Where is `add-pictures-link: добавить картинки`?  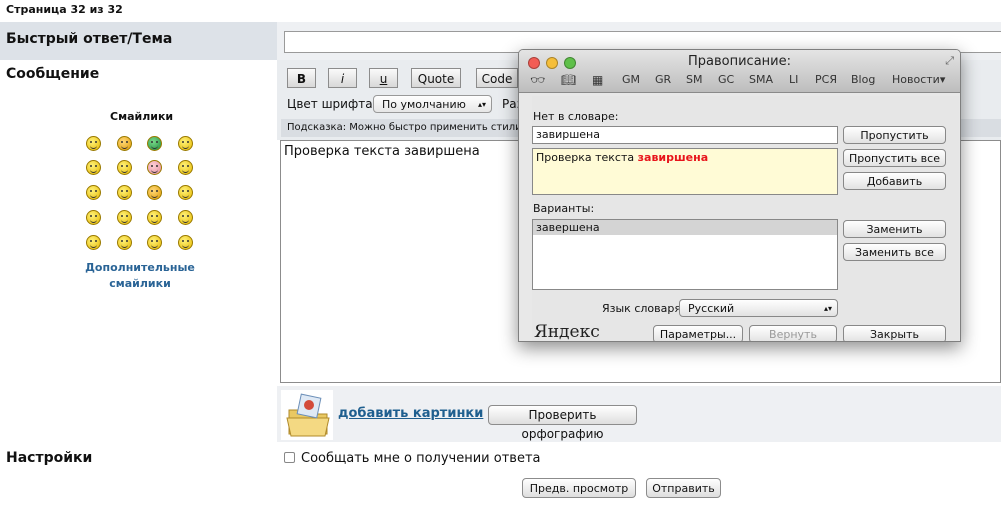 add-pictures-link: добавить картинки is located at coordinates (410, 413).